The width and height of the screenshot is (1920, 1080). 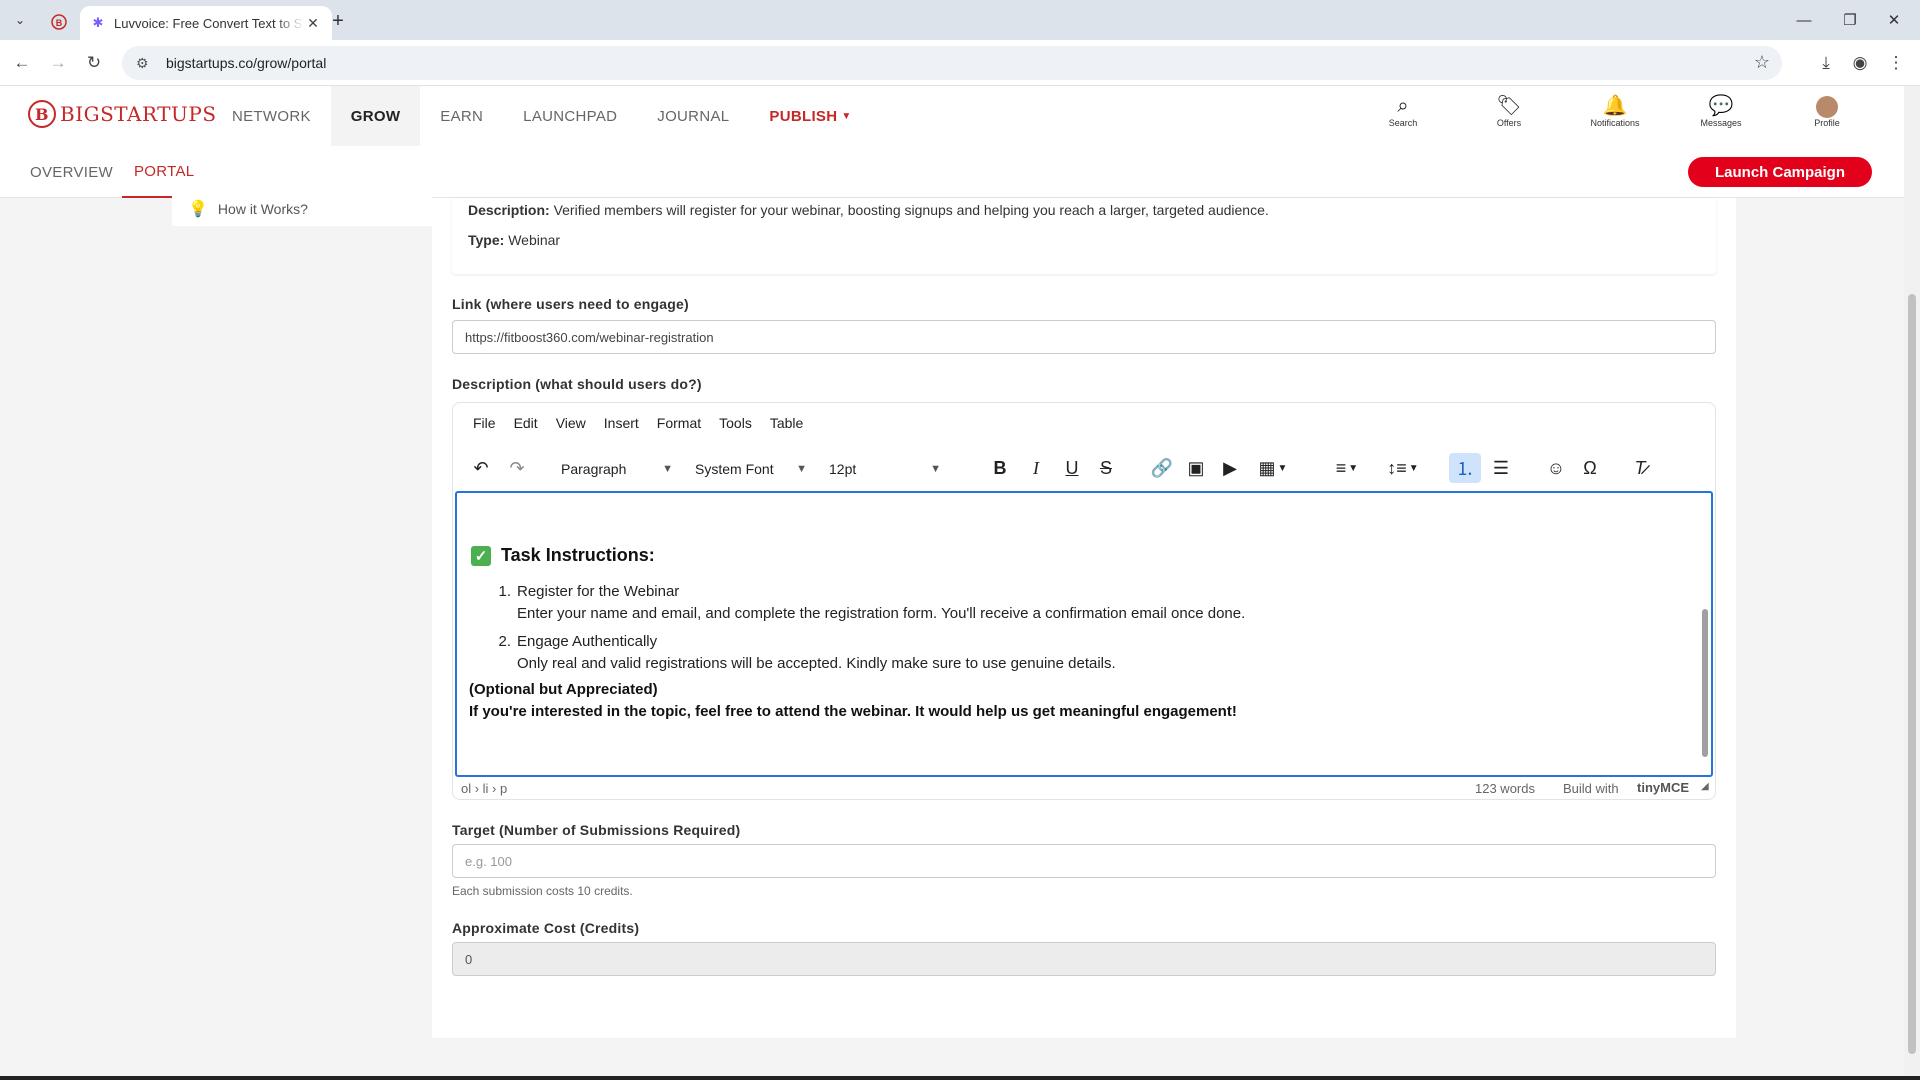 I want to click on emoji-icon: ☺, so click(x=1556, y=468).